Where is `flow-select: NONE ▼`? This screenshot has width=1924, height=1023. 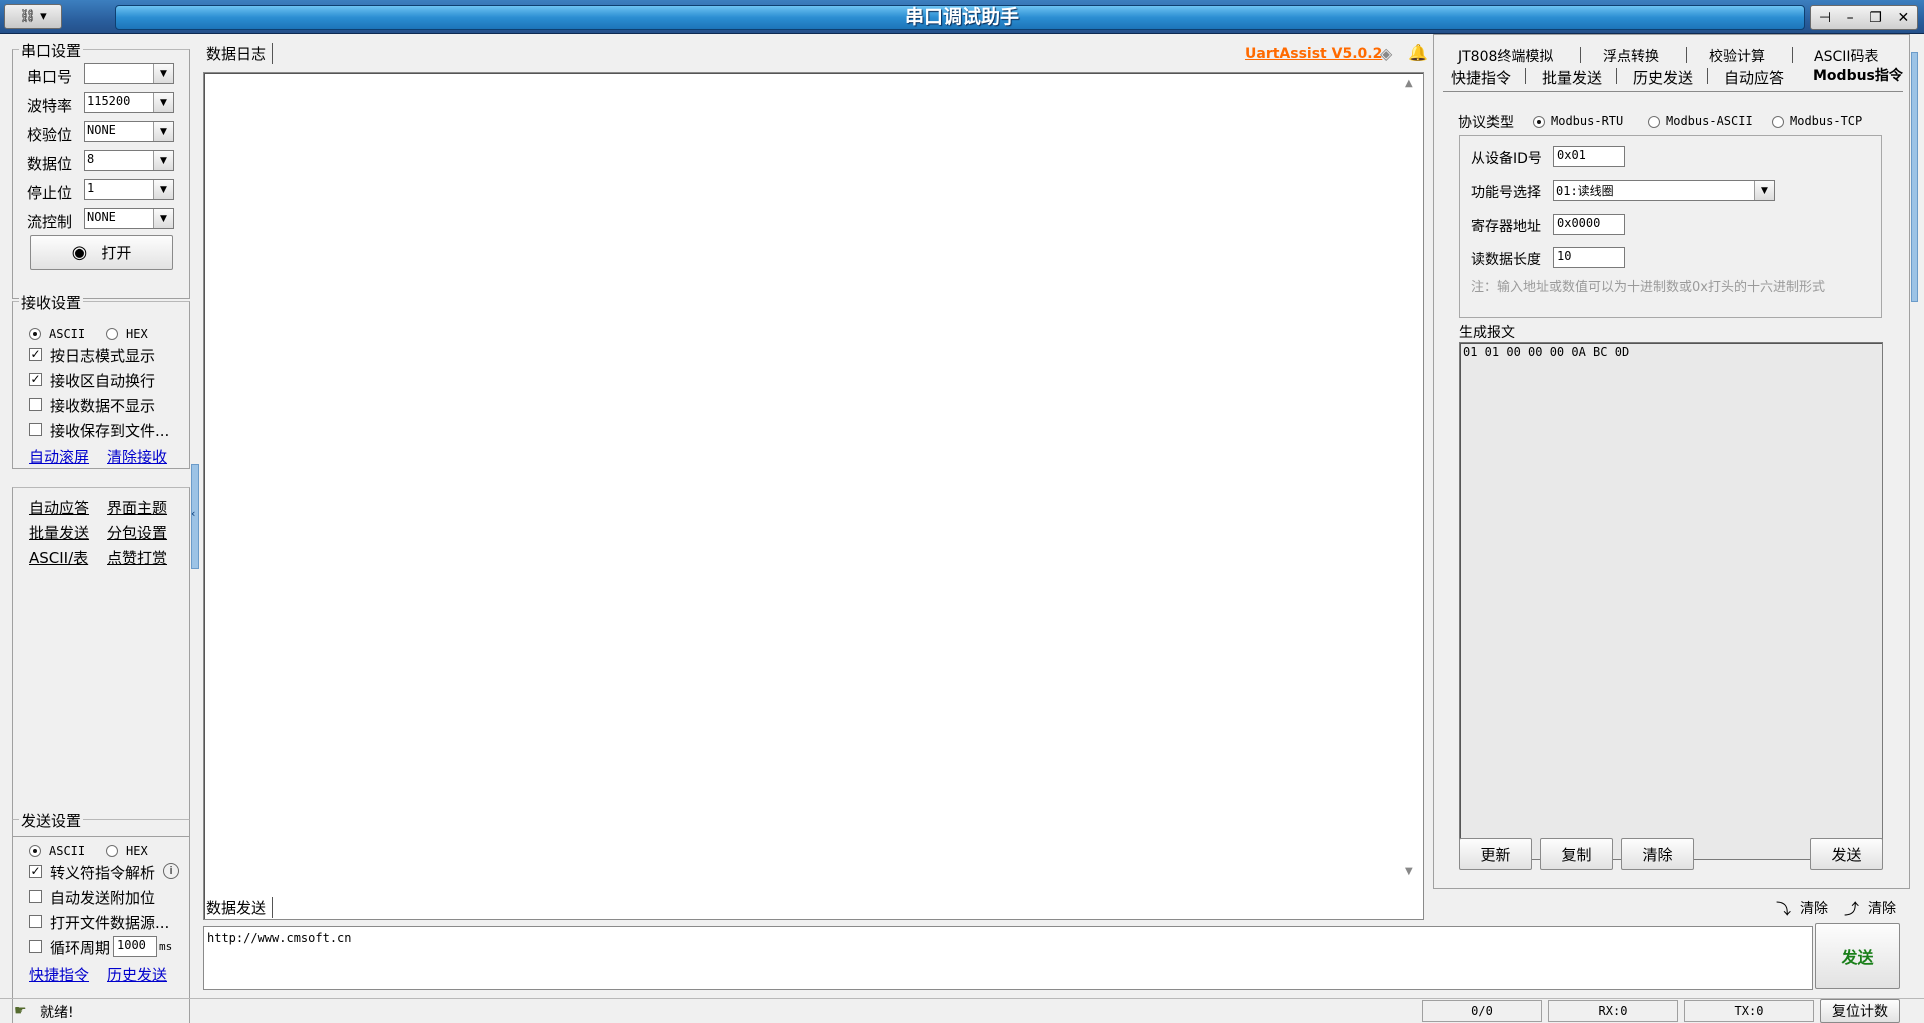
flow-select: NONE ▼ is located at coordinates (129, 218).